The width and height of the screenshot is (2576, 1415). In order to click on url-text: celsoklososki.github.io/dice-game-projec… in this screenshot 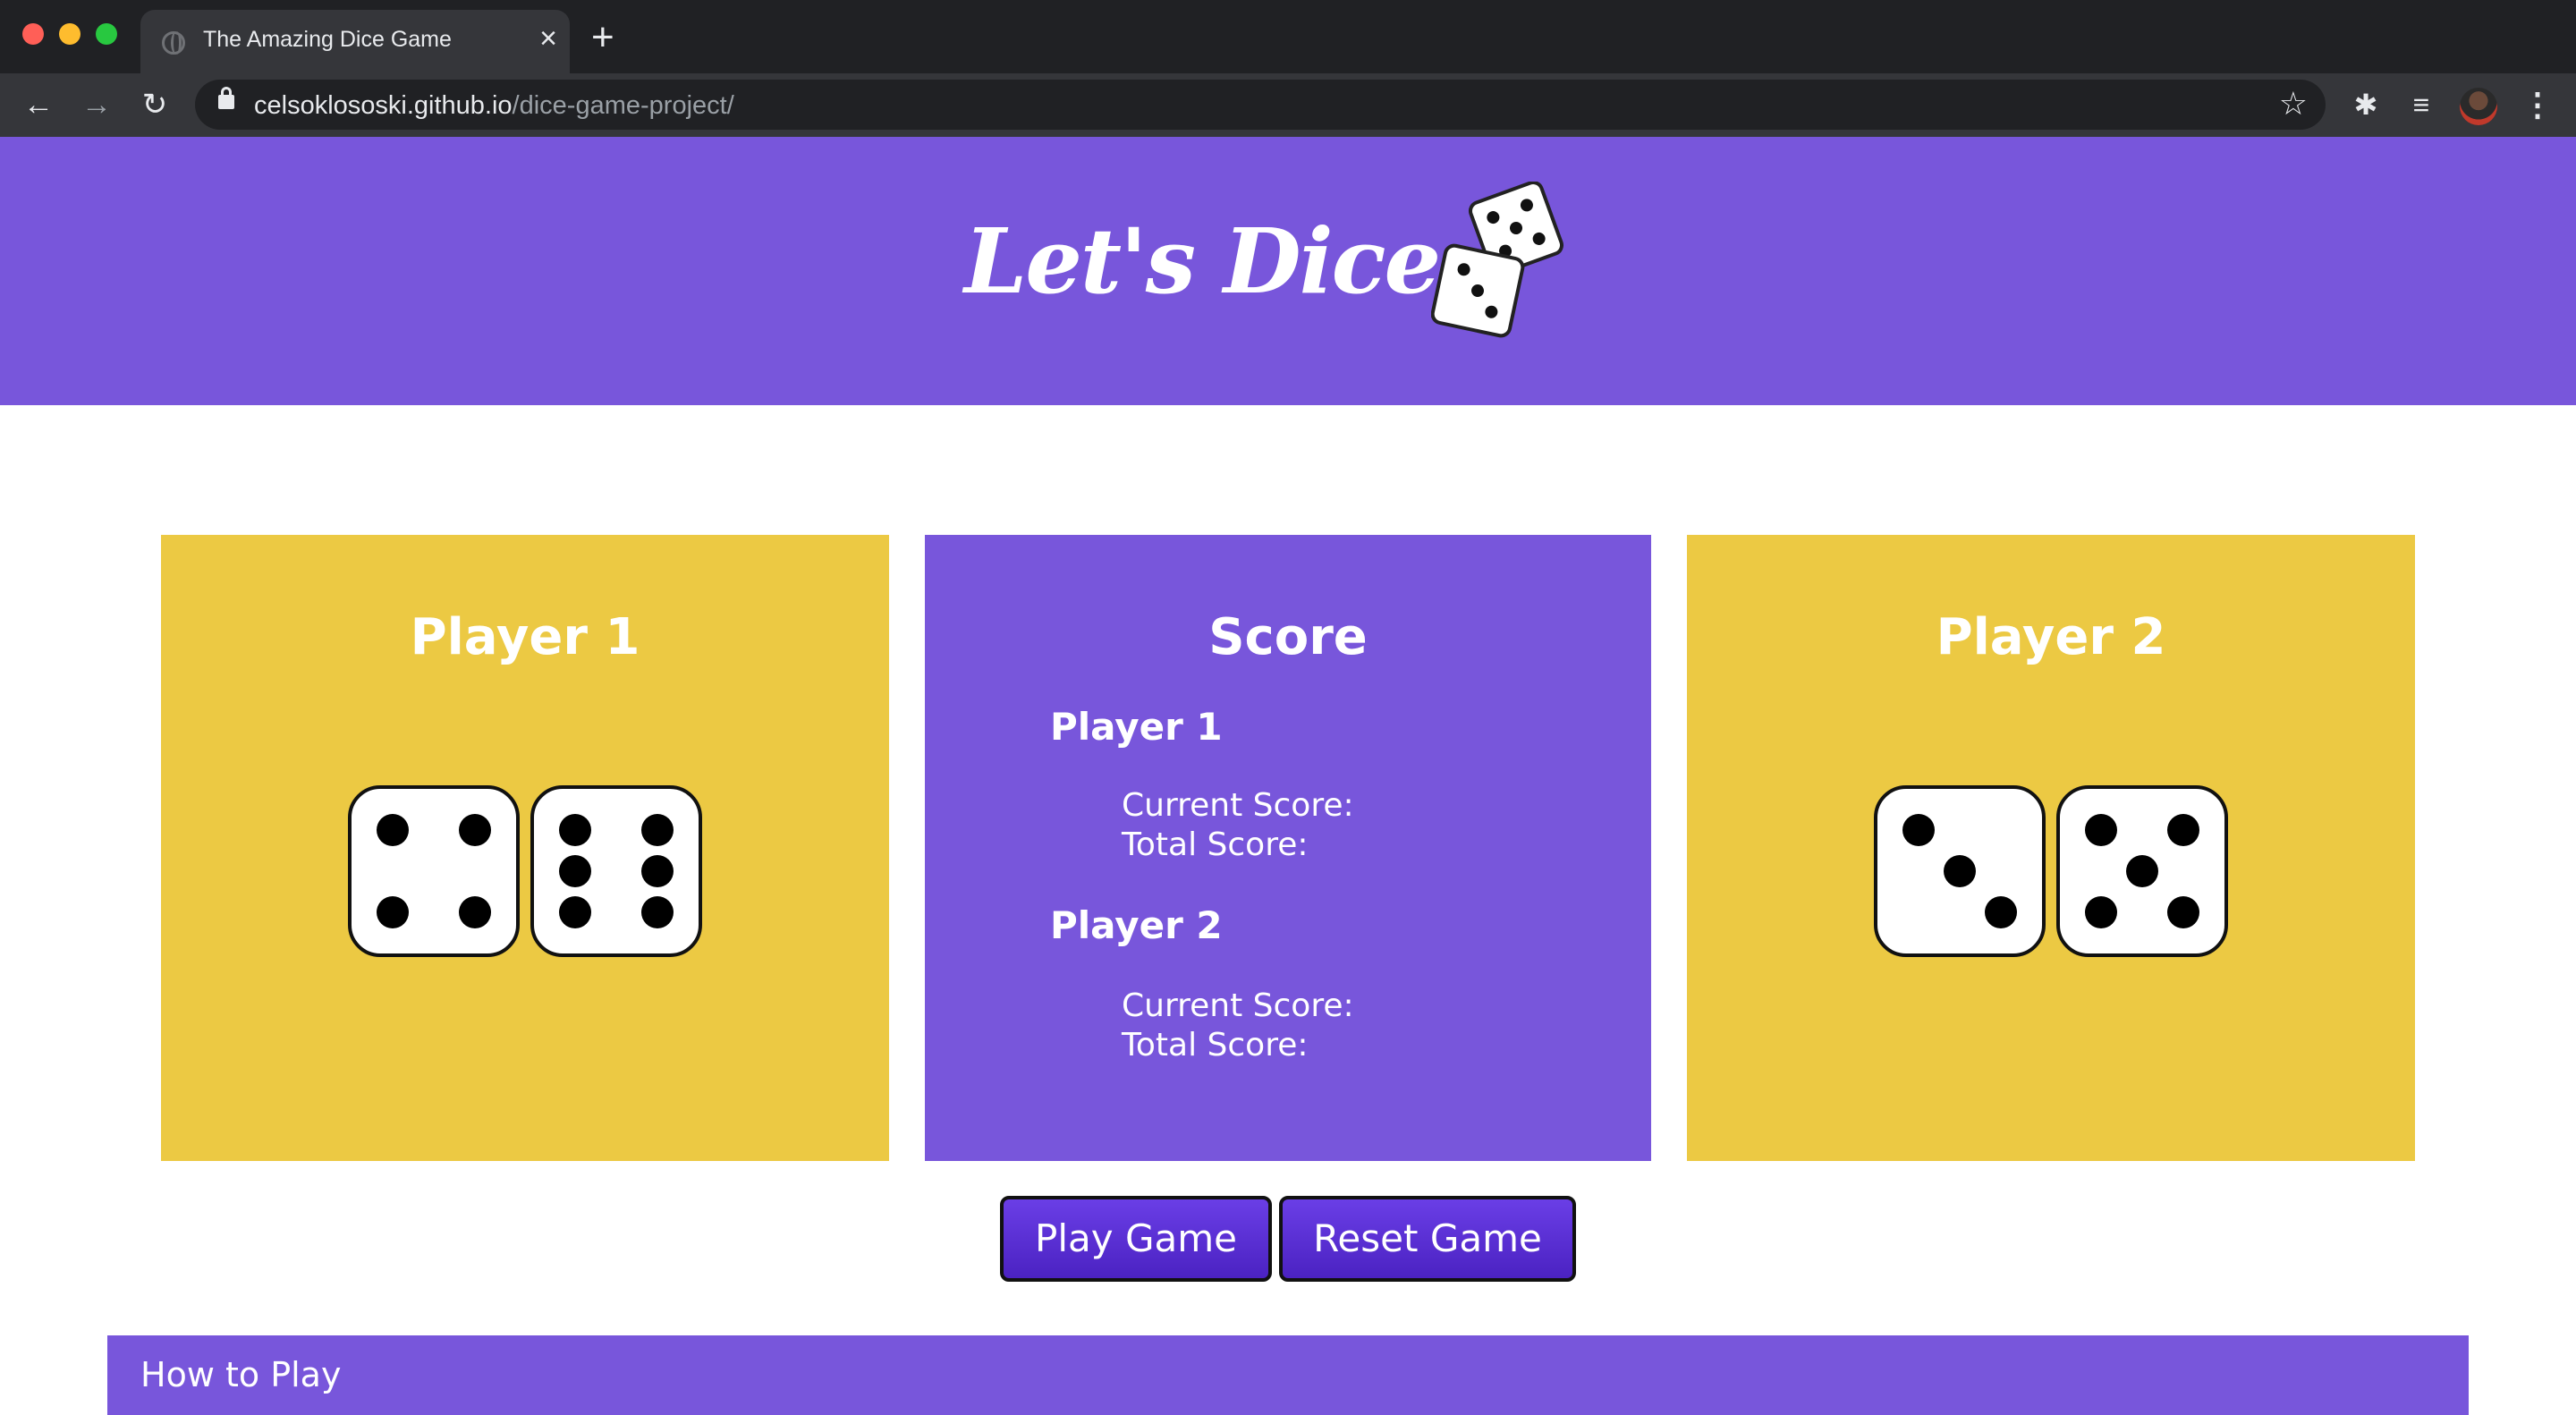, I will do `click(494, 106)`.